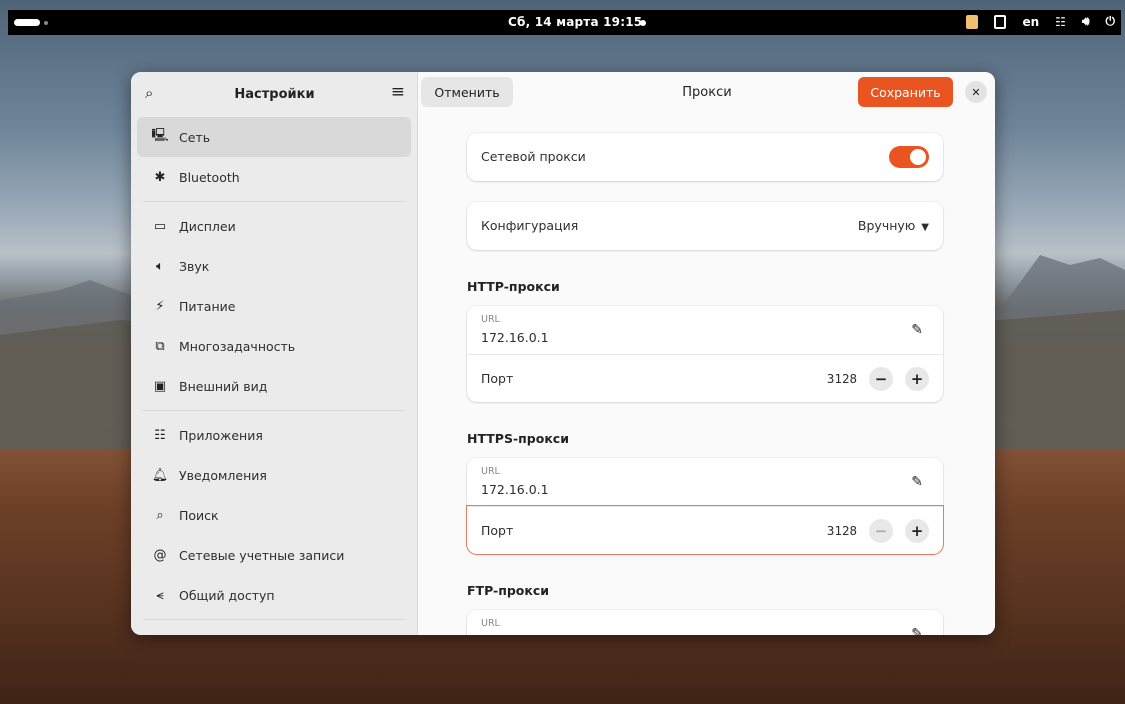 This screenshot has height=704, width=1125. Describe the element at coordinates (398, 92) in the screenshot. I see `menu-icon: ≡` at that location.